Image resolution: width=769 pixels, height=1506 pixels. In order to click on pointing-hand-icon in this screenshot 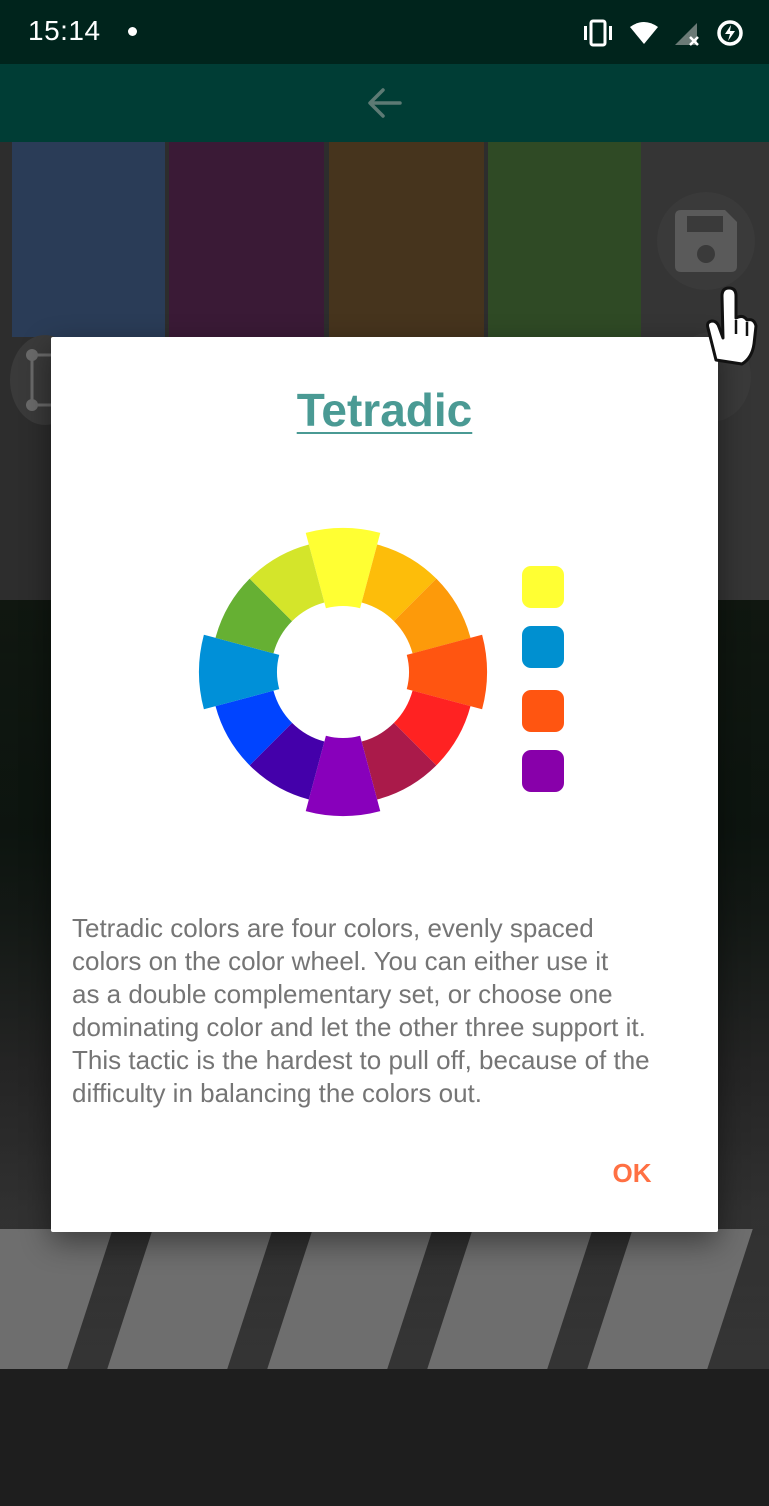, I will do `click(732, 326)`.